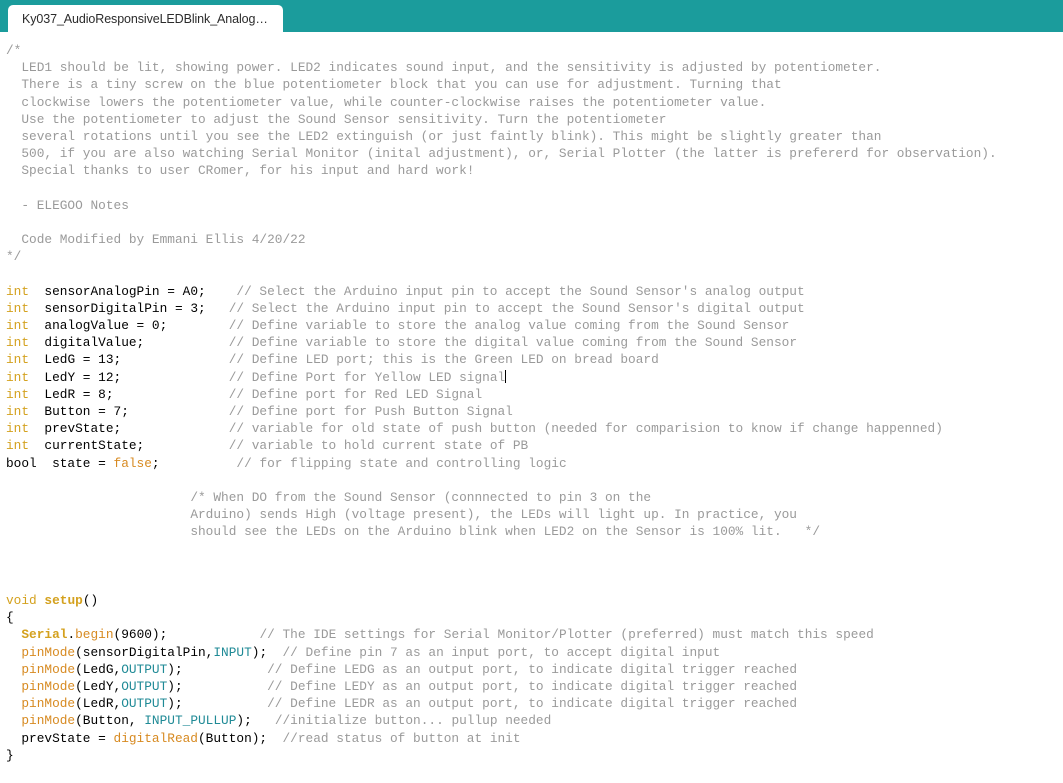 The height and width of the screenshot is (783, 1063). Describe the element at coordinates (129, 308) in the screenshot. I see `code-token-pl: sensorDigitalPin = 3;` at that location.